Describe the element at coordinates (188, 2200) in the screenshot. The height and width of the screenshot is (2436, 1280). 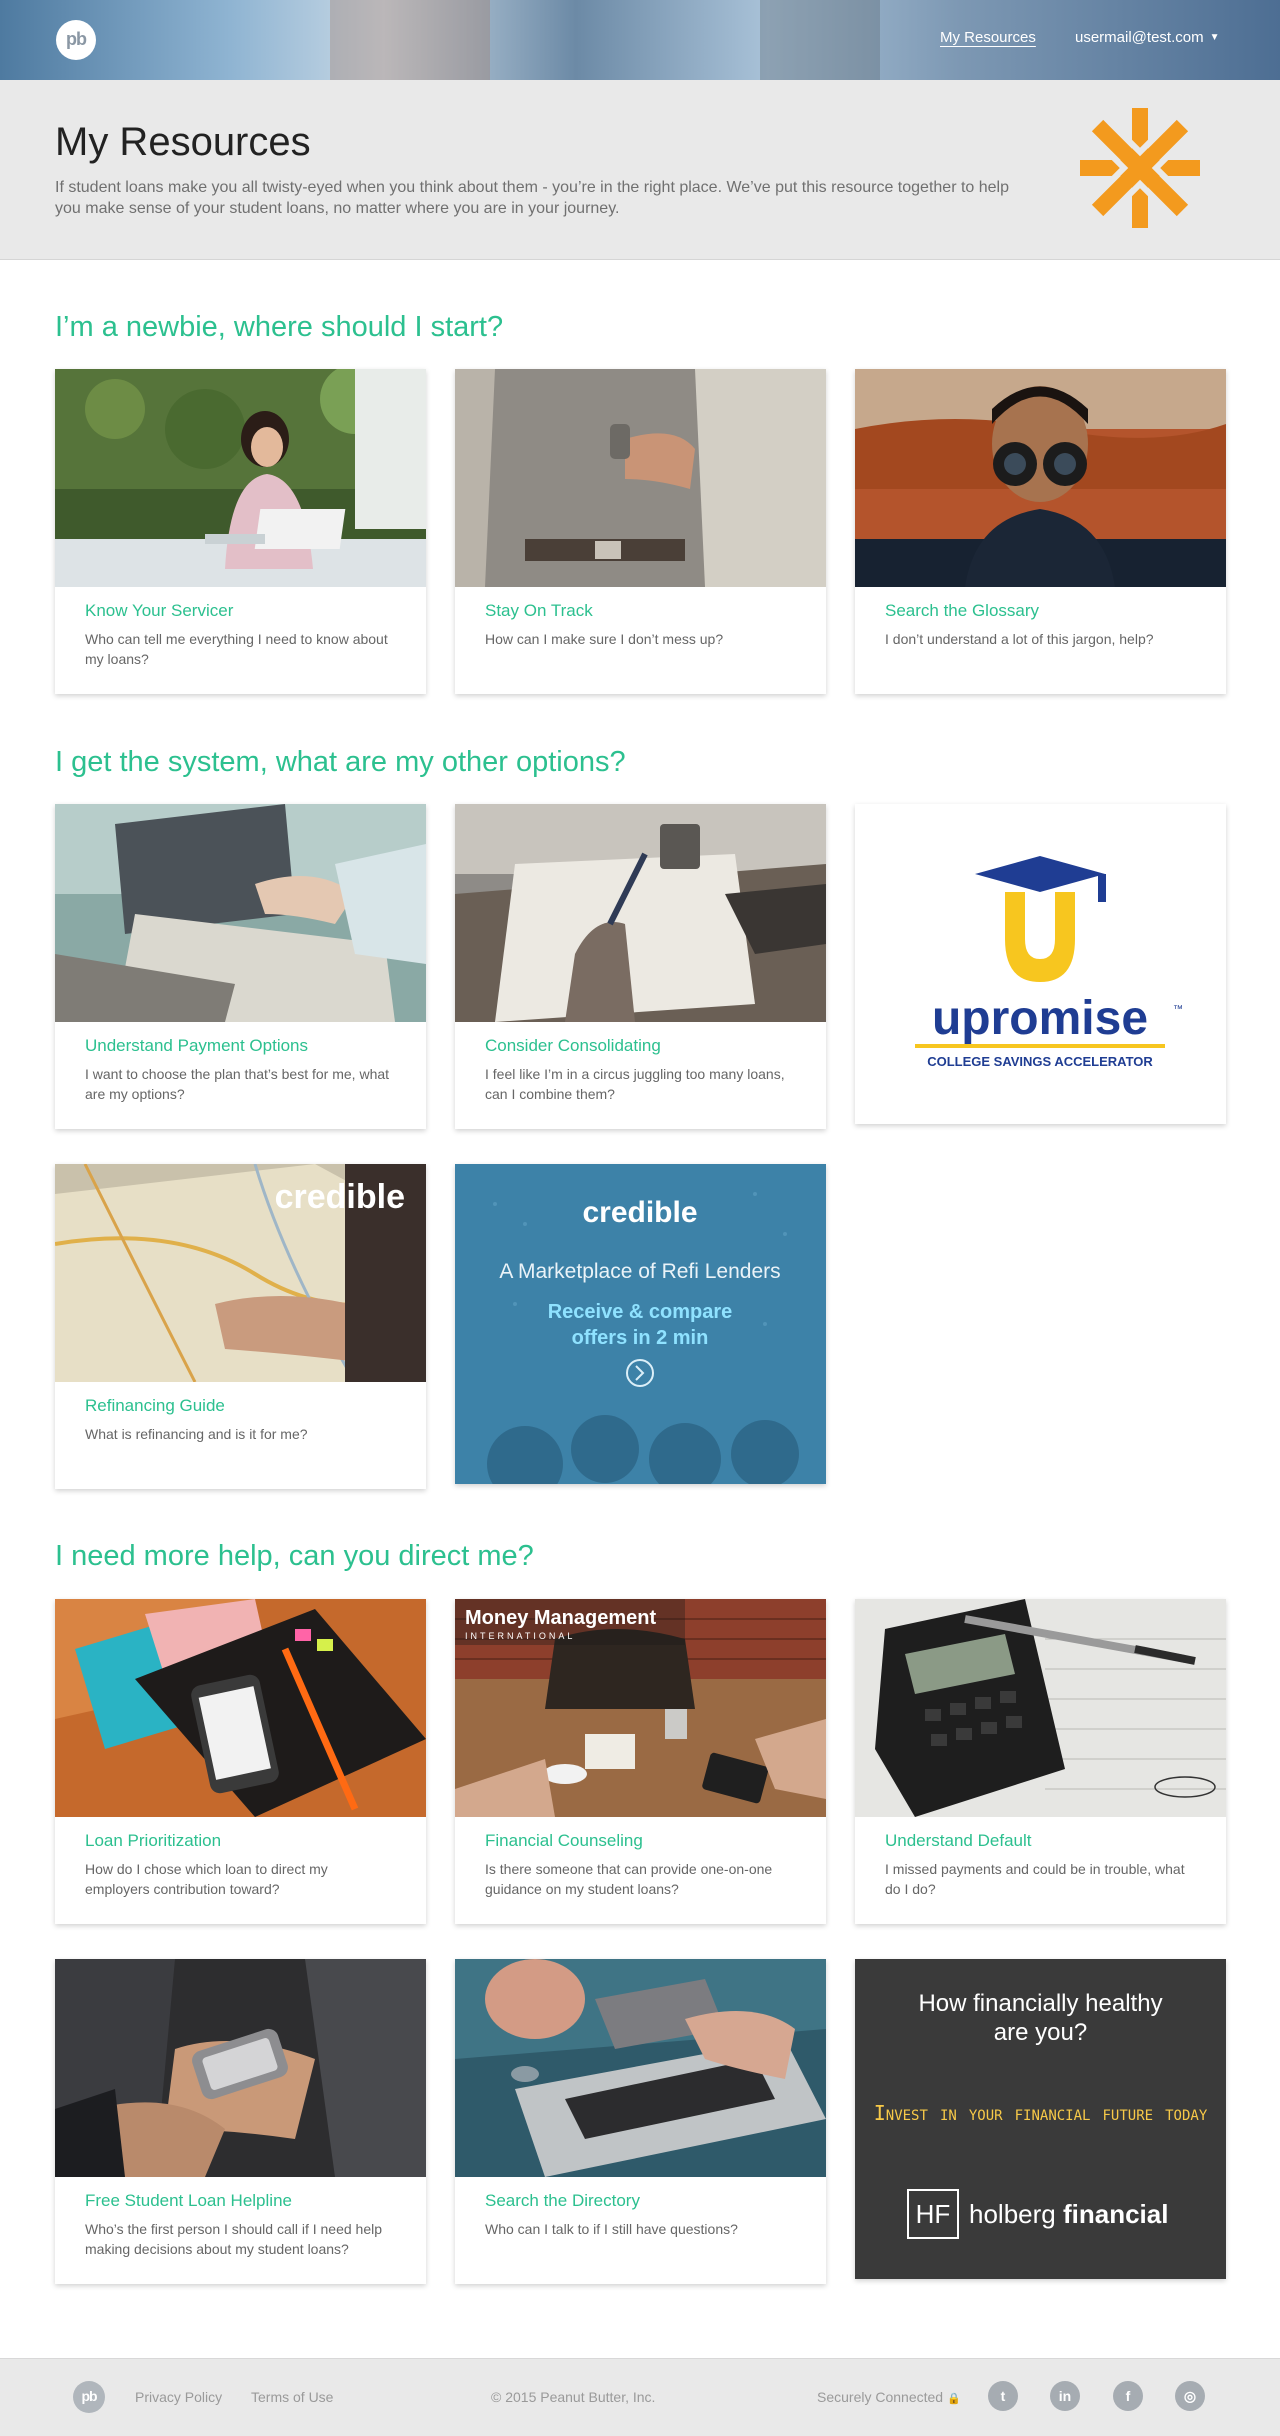
I see `card-title: Free Student Loan Helpline` at that location.